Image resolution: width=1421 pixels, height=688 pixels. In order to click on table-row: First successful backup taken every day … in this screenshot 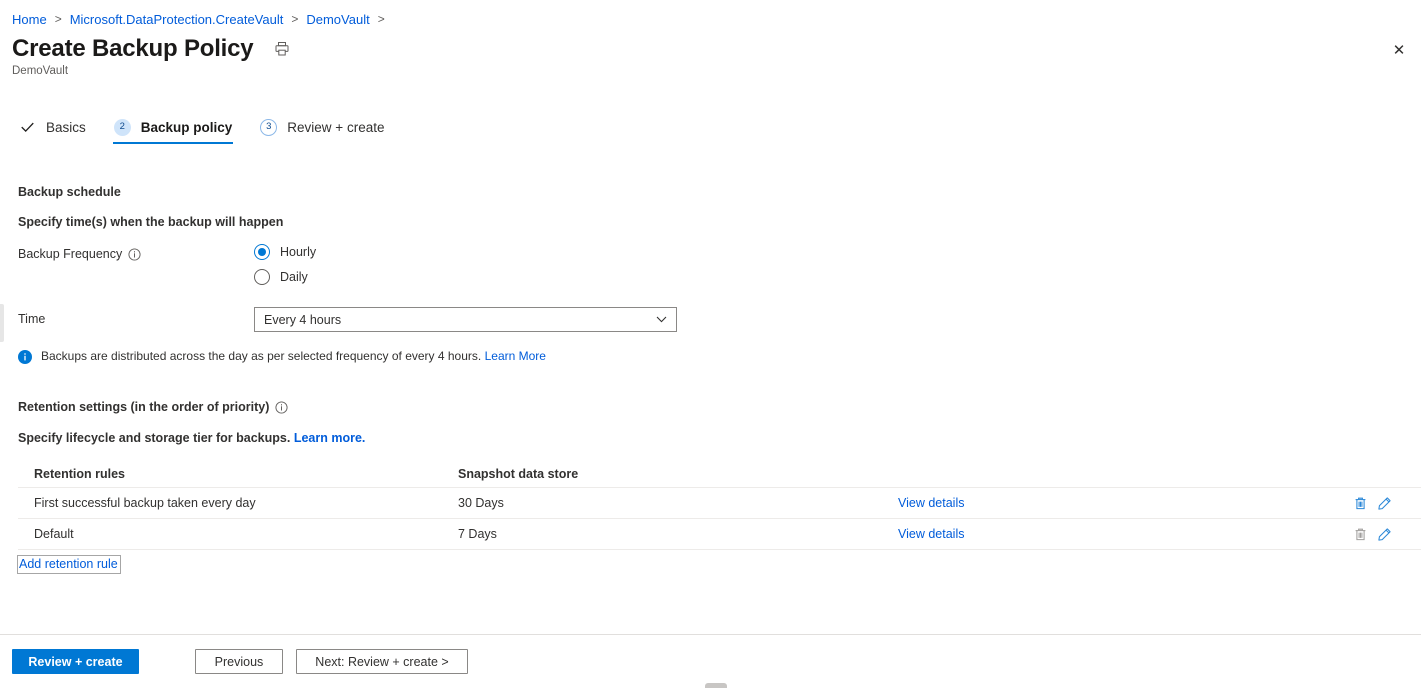, I will do `click(719, 503)`.